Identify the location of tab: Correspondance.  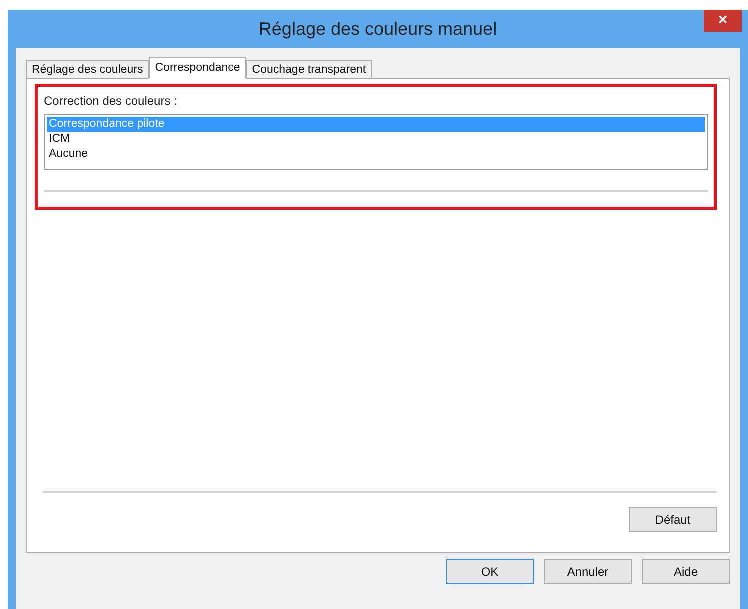
(197, 68).